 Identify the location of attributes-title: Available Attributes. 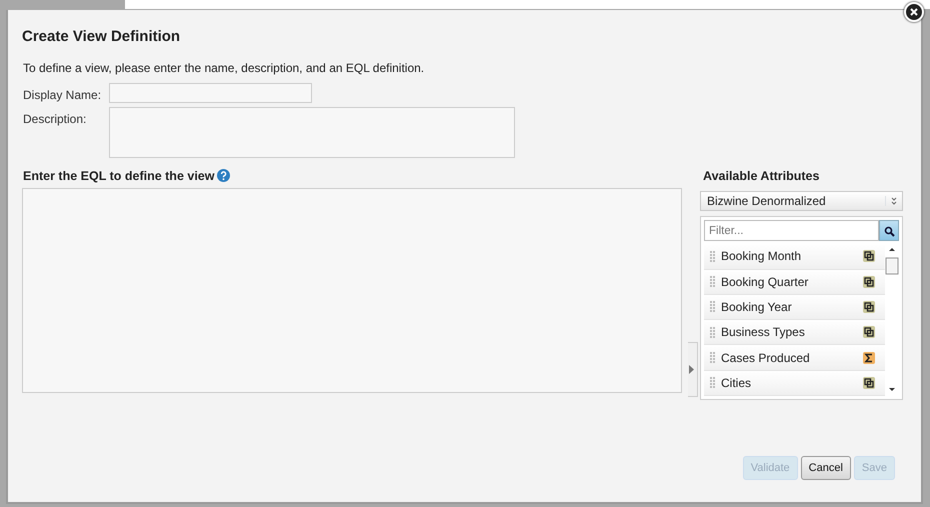
(761, 176).